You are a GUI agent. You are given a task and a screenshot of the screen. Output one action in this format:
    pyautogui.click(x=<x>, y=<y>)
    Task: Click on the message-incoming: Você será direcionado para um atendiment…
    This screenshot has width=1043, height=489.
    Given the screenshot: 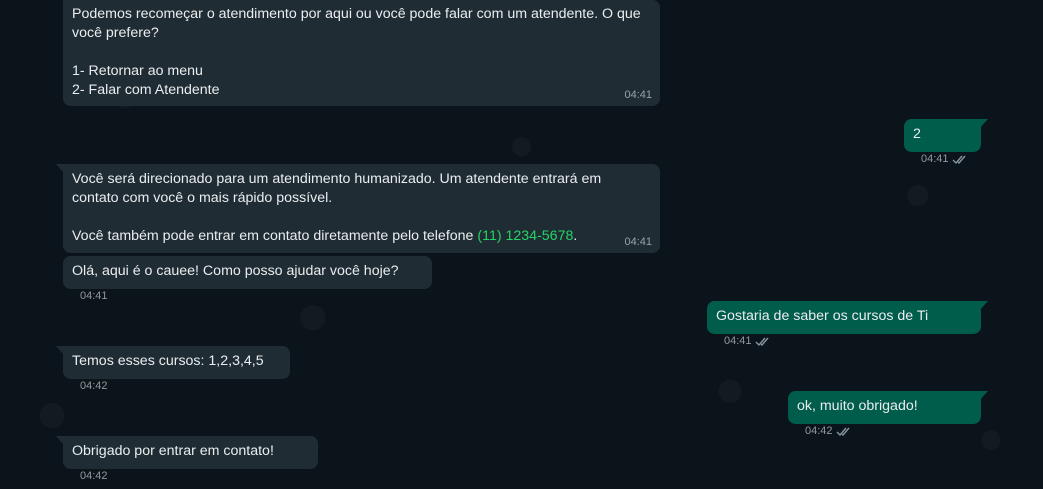 What is the action you would take?
    pyautogui.click(x=358, y=208)
    